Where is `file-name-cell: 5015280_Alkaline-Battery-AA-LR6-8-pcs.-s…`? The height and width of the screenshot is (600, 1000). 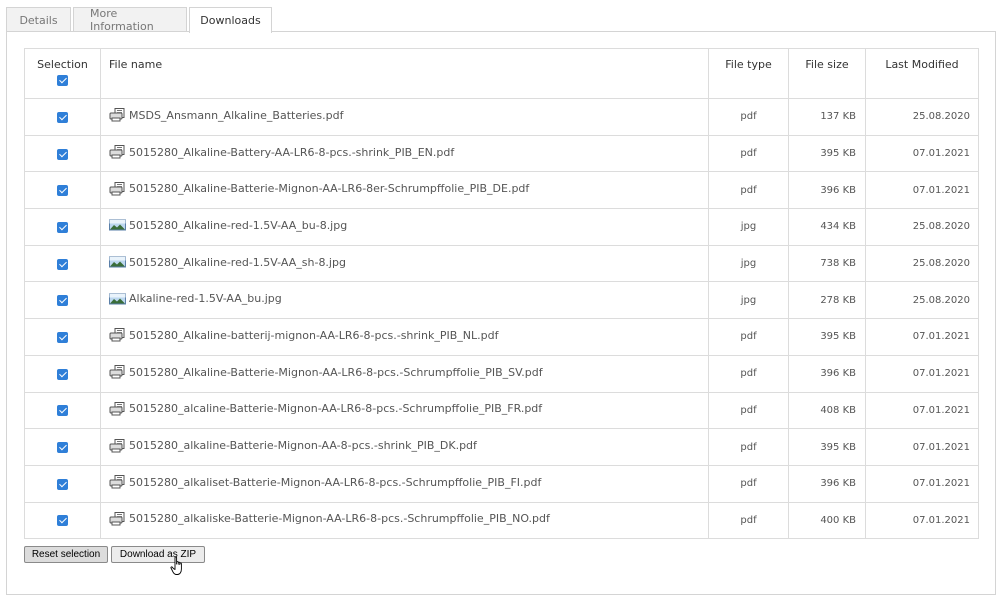 file-name-cell: 5015280_Alkaline-Battery-AA-LR6-8-pcs.-s… is located at coordinates (404, 153).